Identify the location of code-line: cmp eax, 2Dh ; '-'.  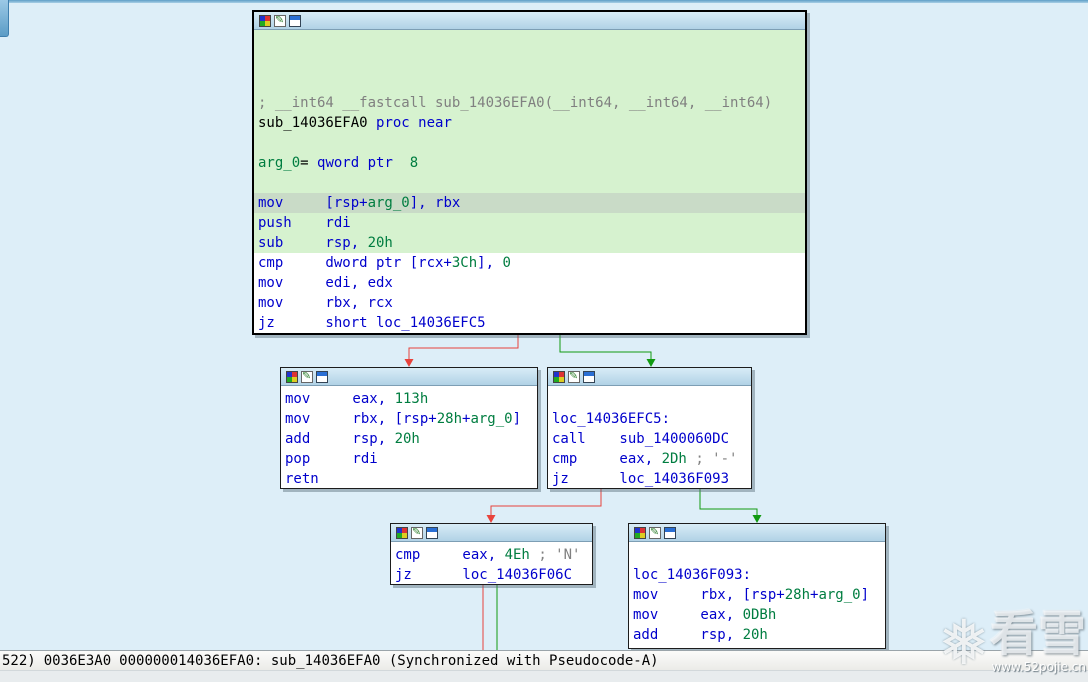
(651, 459).